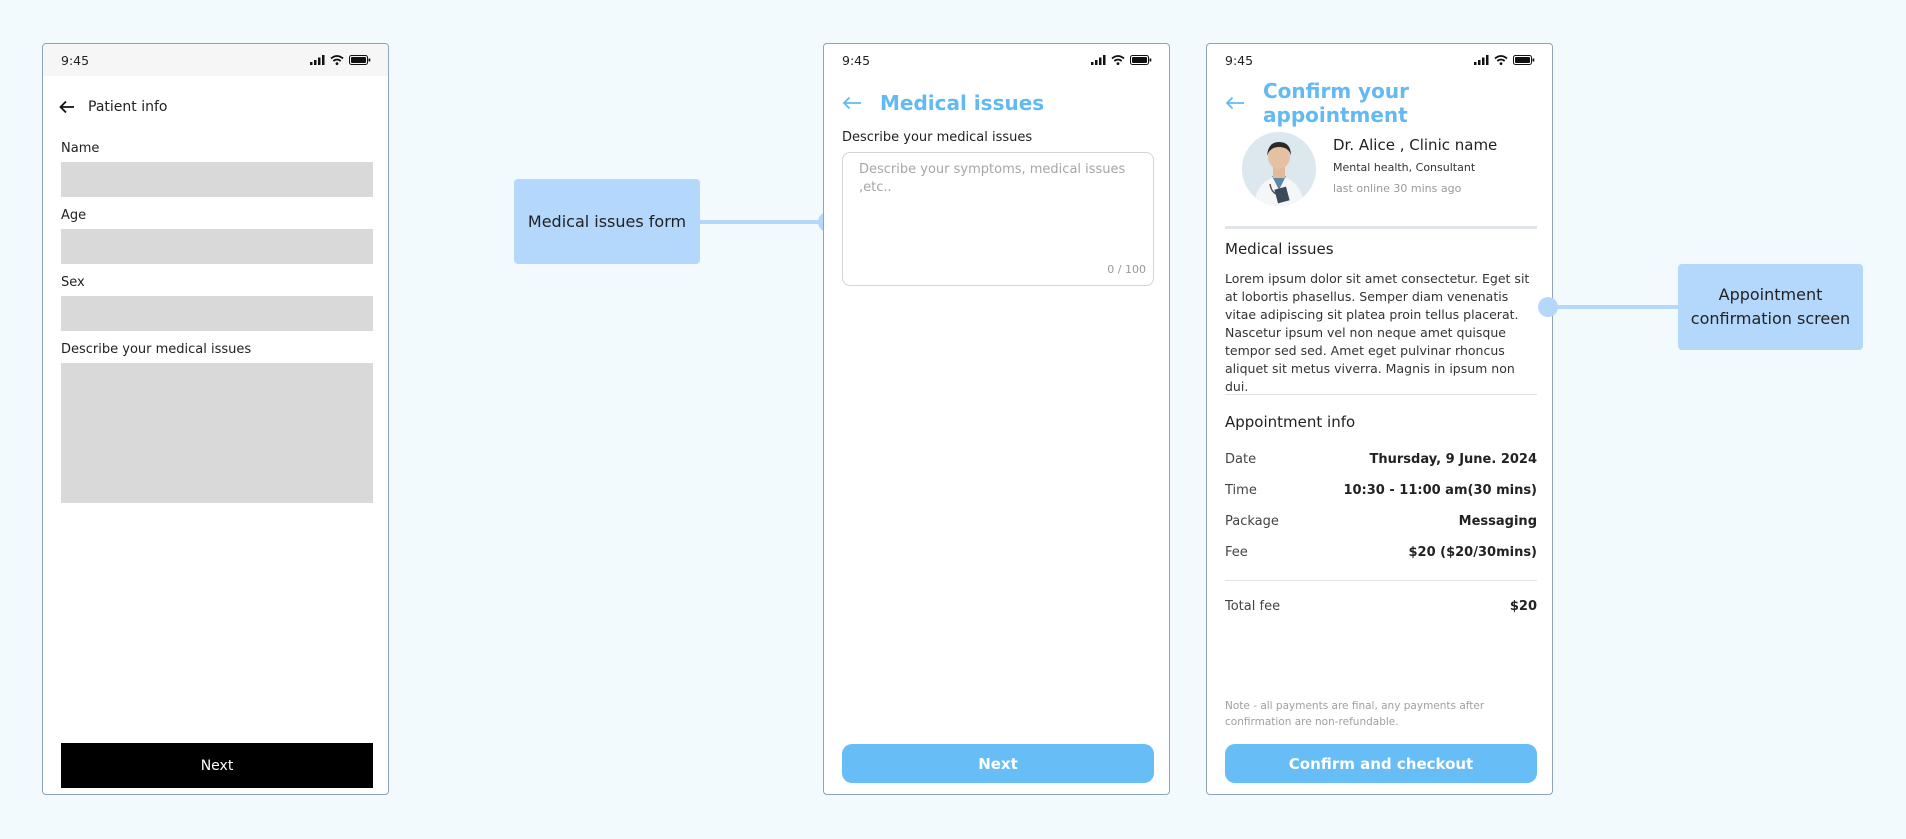  I want to click on screen-header: Confirm your appointment, so click(1379, 103).